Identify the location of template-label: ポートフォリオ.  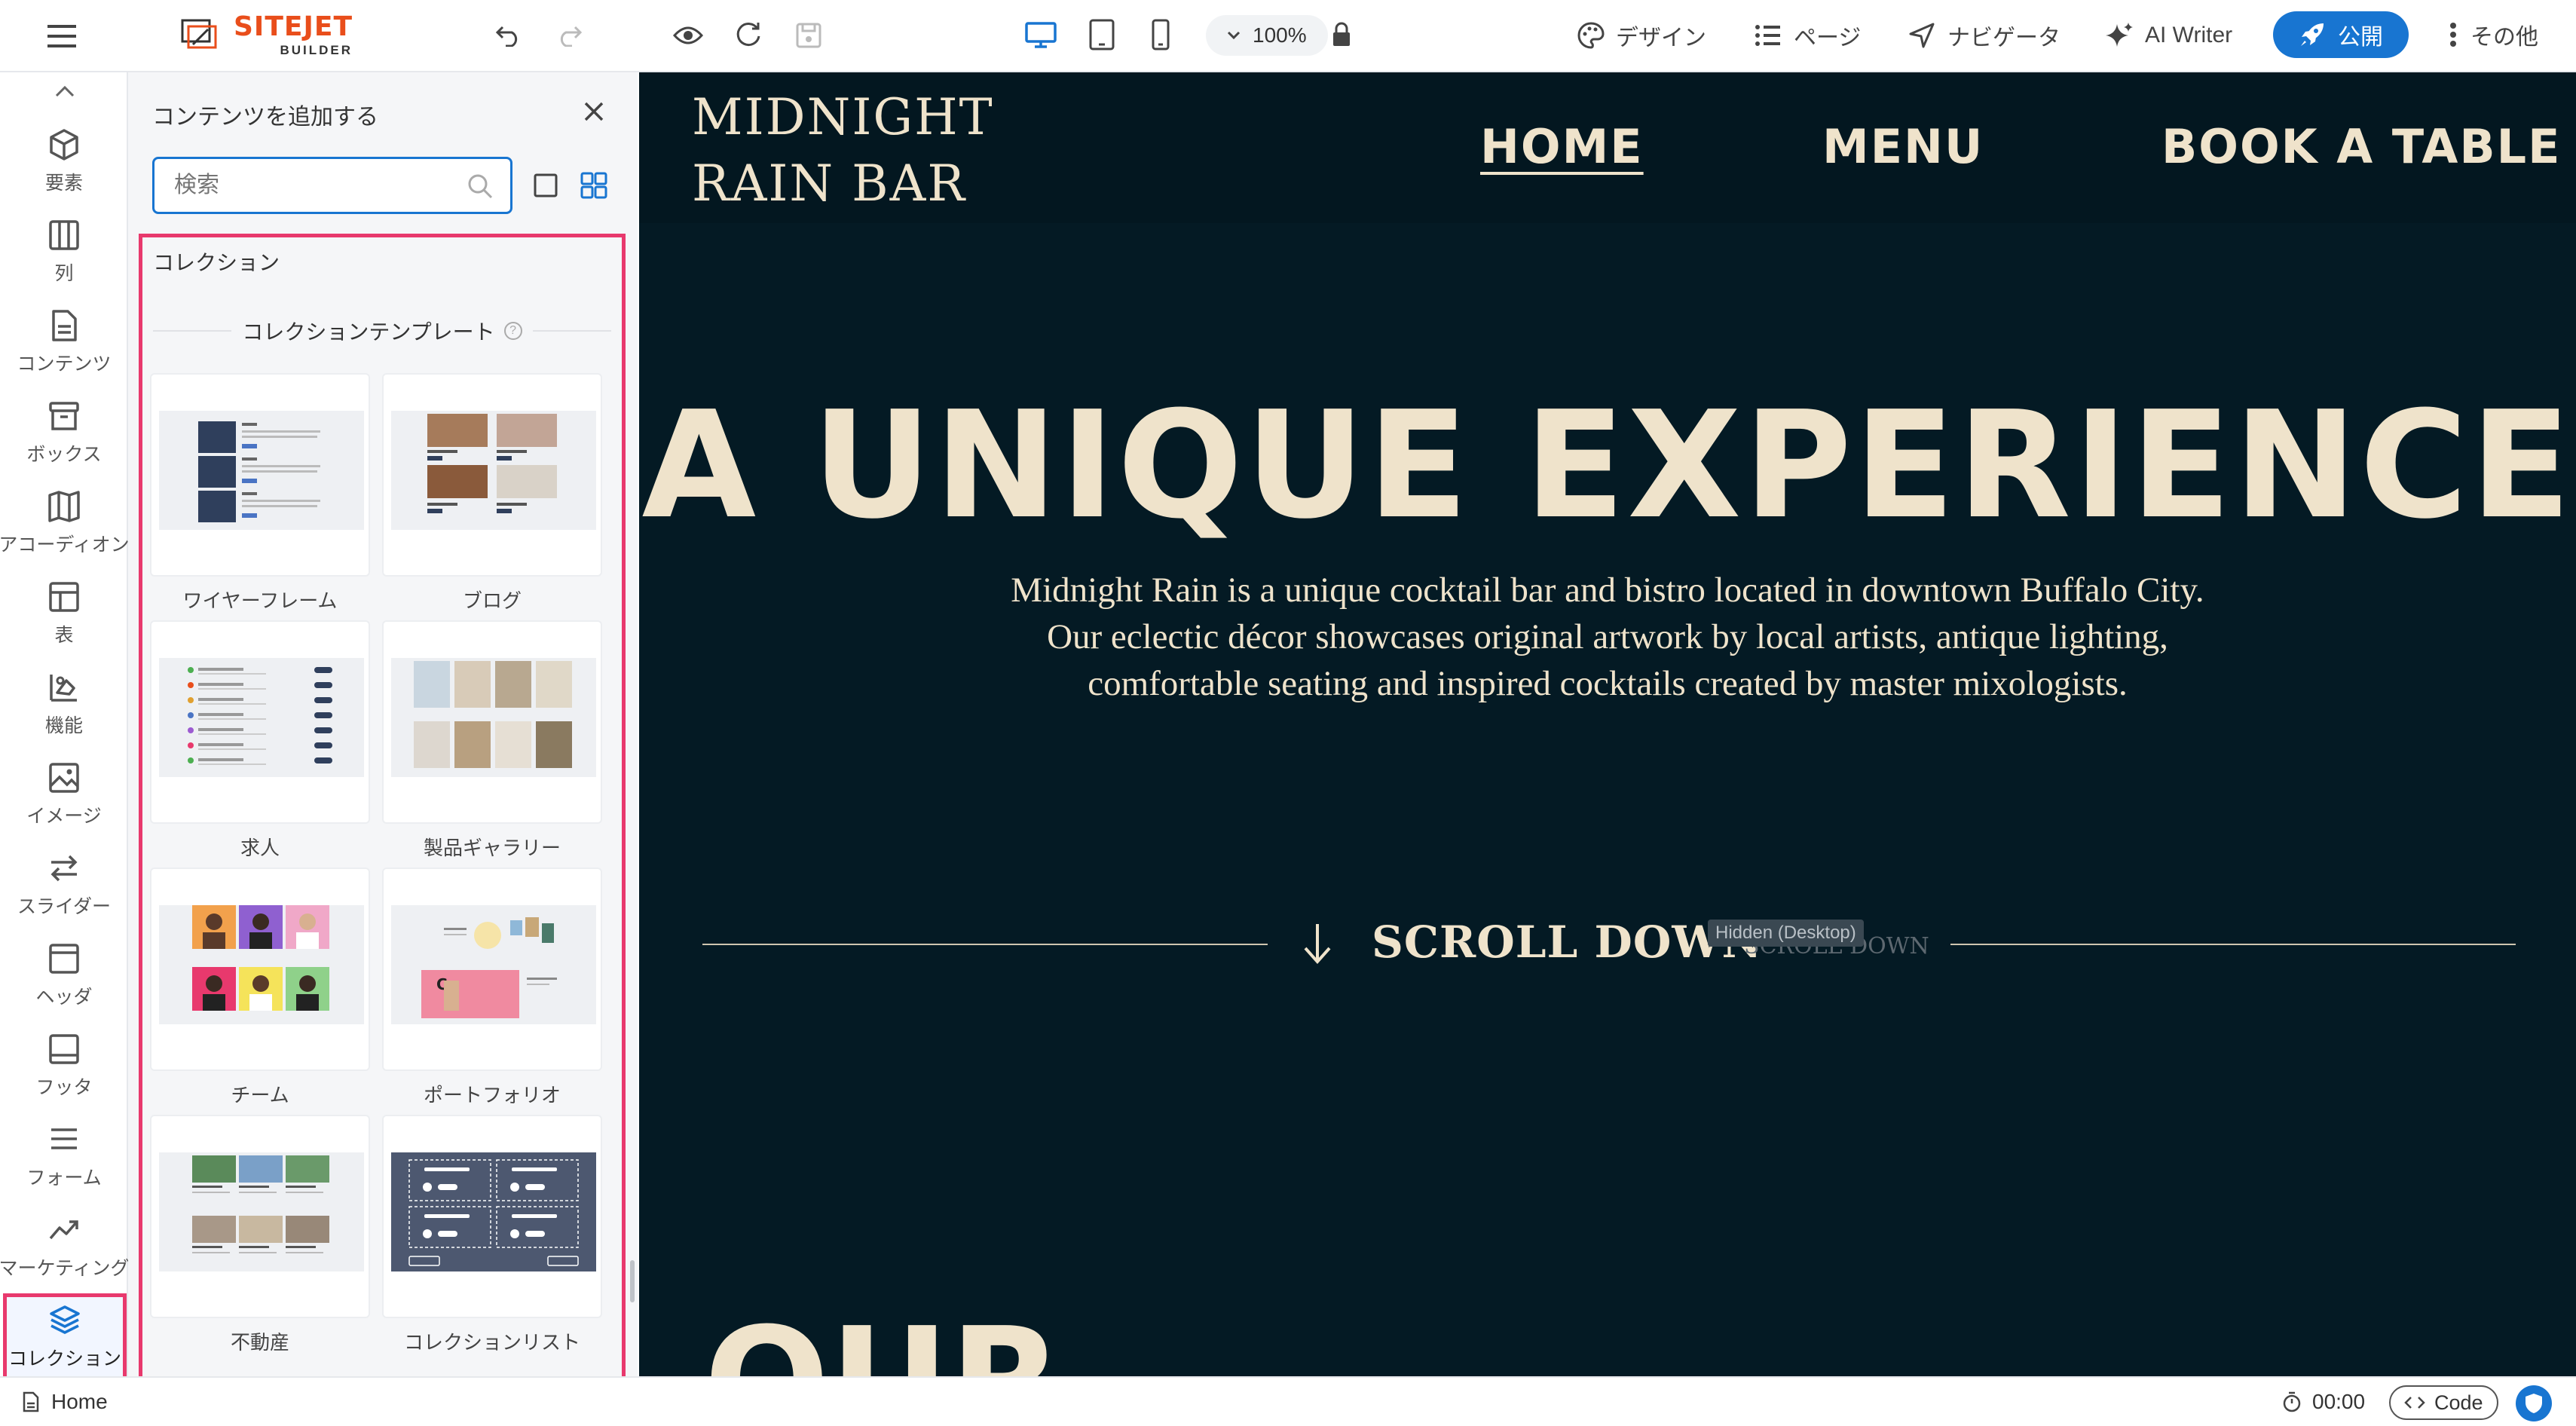
(492, 1095).